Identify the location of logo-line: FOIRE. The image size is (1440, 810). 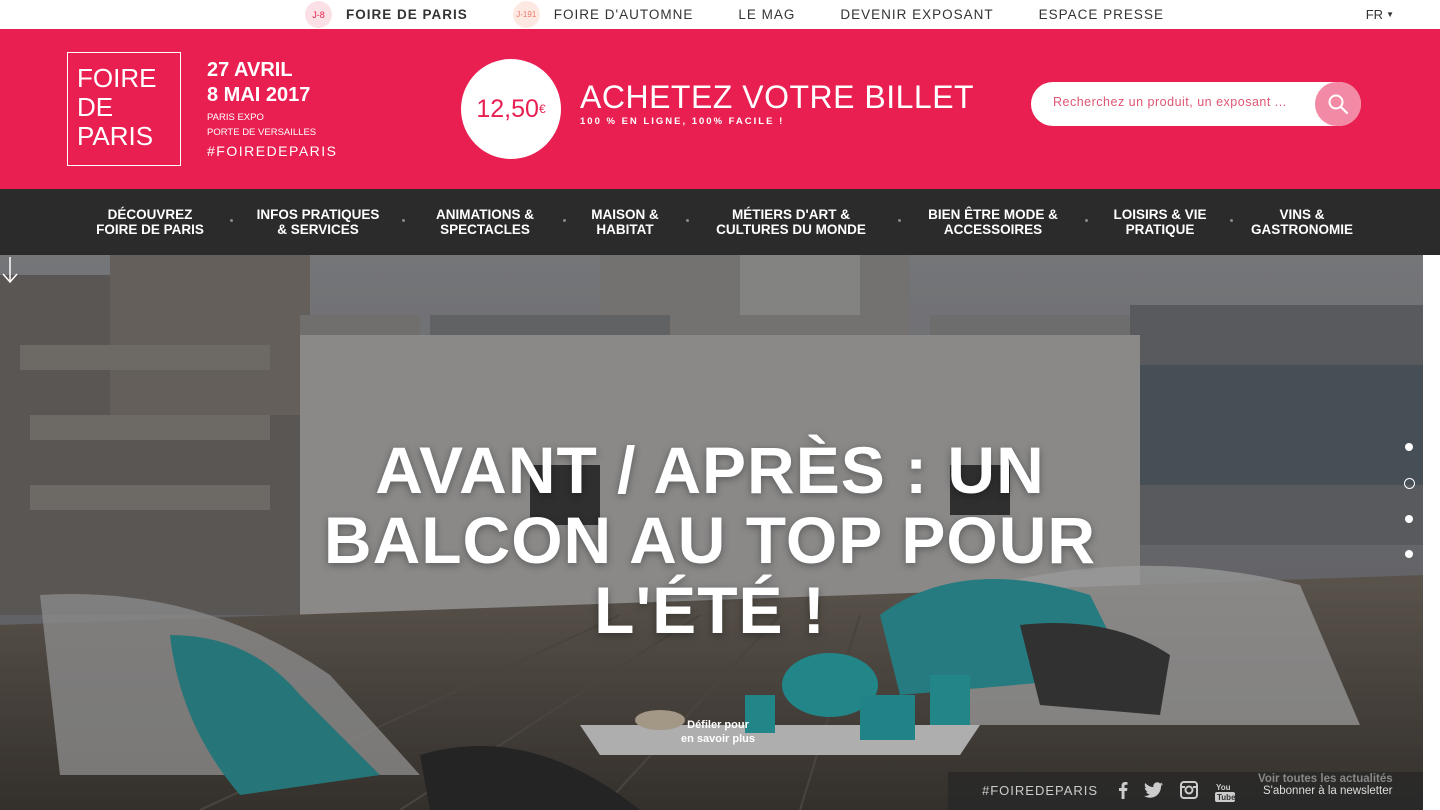
(117, 78).